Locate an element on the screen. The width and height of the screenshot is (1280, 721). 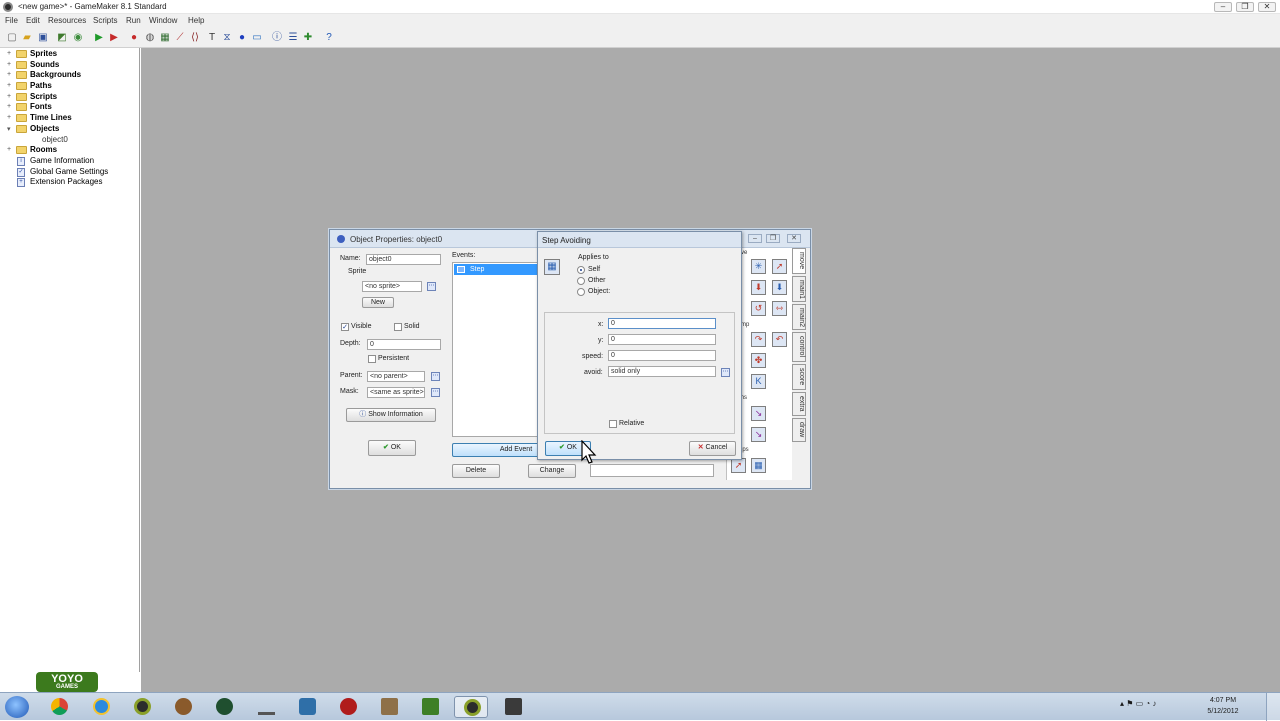
tray-icons: ▴ ⚑ ▭ ◔ ♪ is located at coordinates (1138, 703).